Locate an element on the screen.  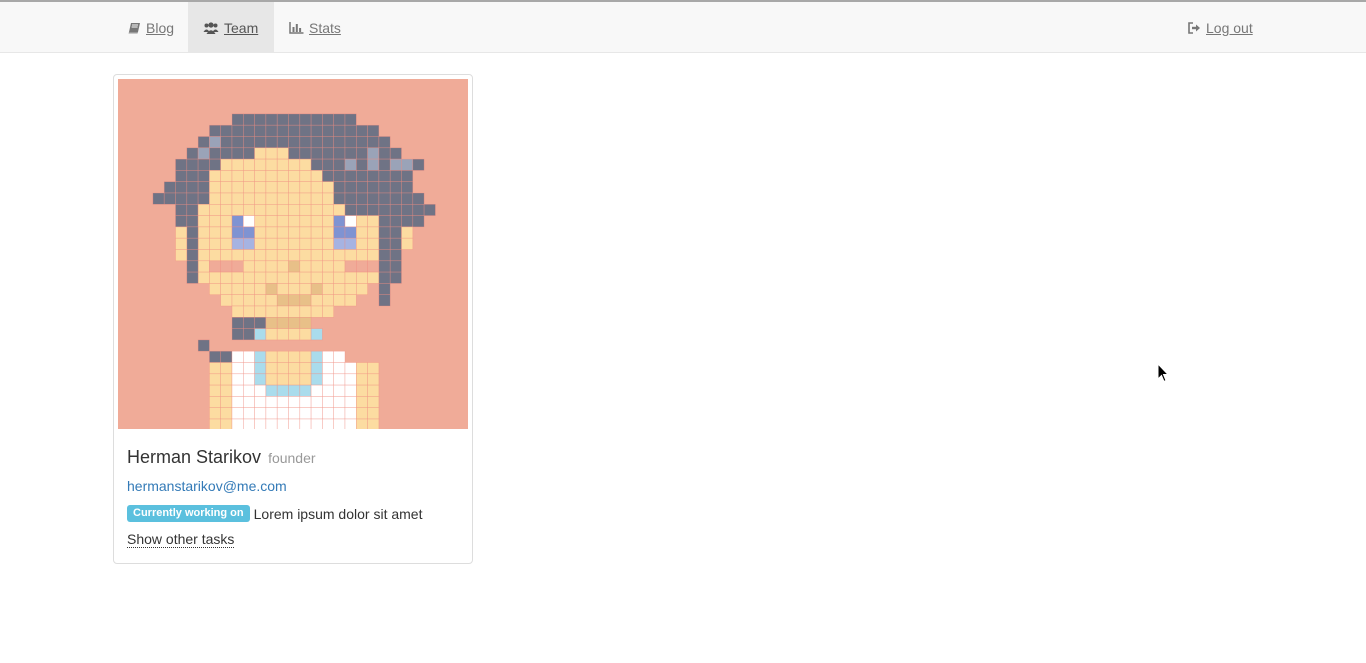
member-name: Herman Starikov is located at coordinates (194, 457).